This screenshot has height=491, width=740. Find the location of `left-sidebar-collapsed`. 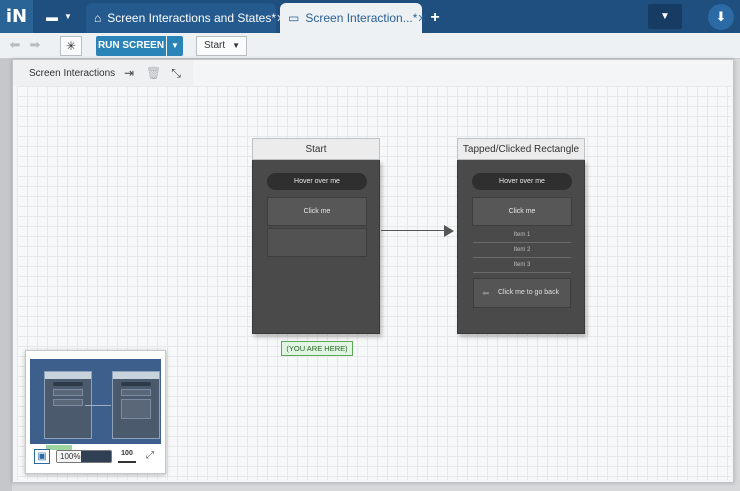

left-sidebar-collapsed is located at coordinates (6, 275).